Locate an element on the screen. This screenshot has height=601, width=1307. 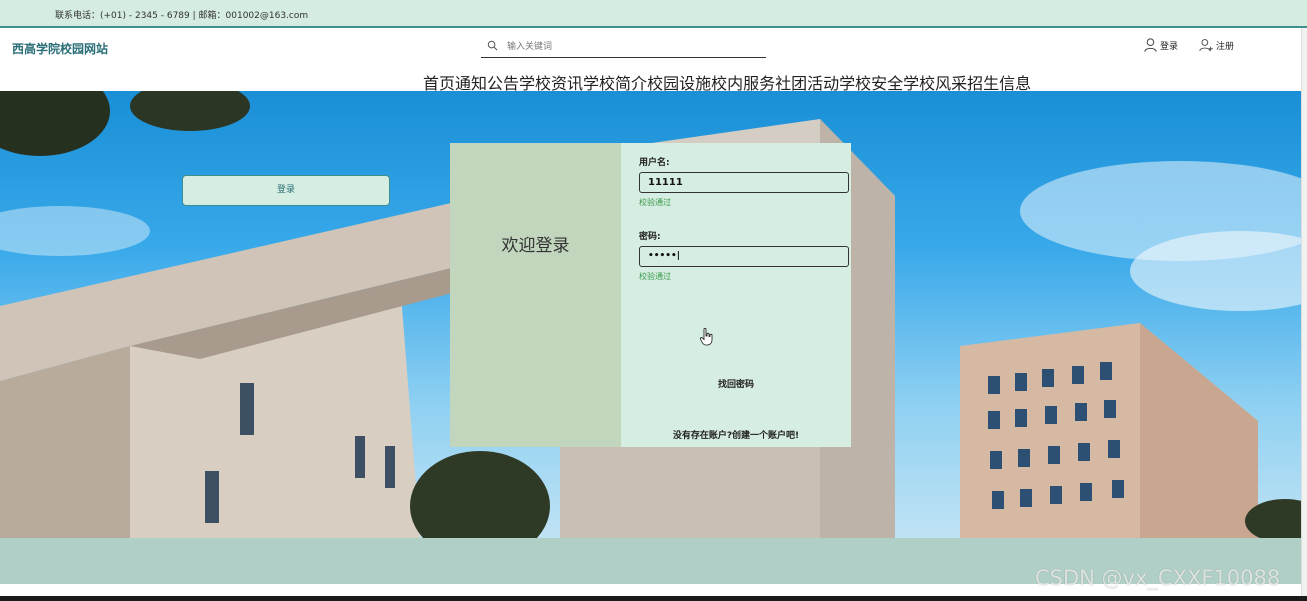
search-input is located at coordinates (632, 47).